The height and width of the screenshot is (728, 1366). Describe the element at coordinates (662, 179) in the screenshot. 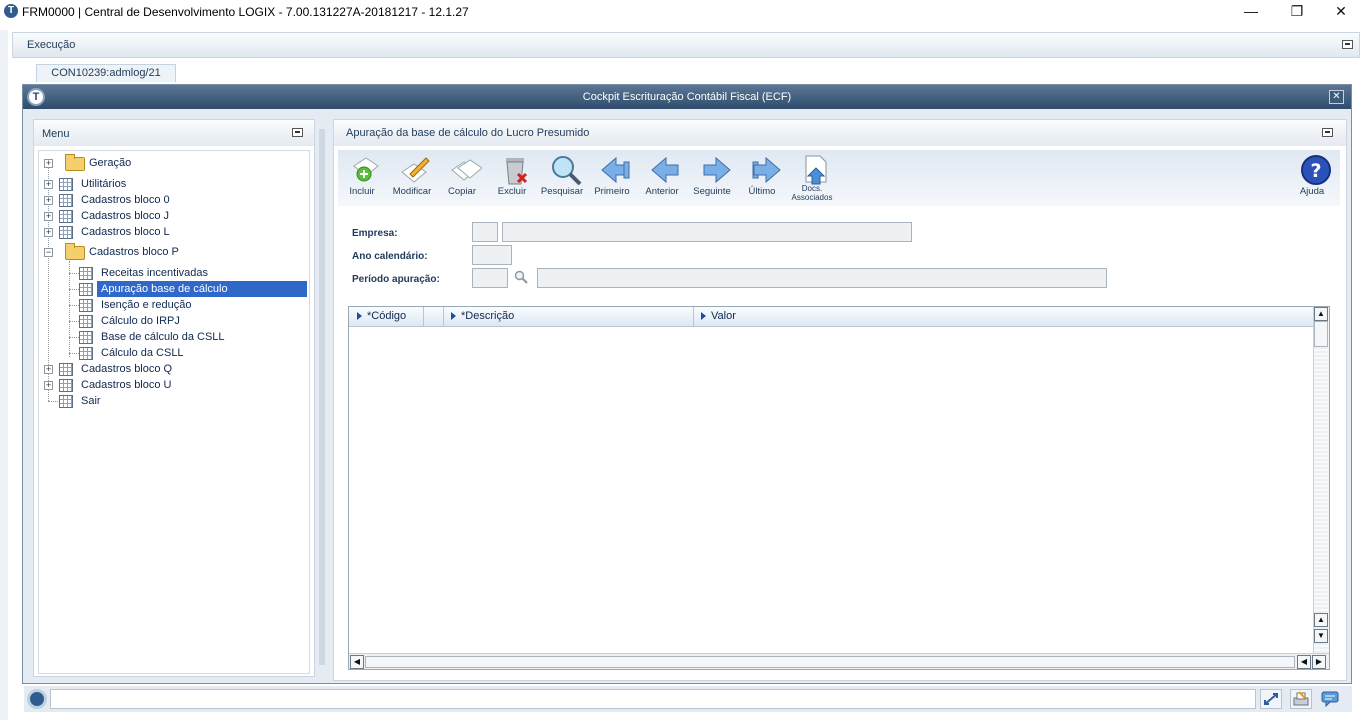

I see `anterior-button: Anterior` at that location.